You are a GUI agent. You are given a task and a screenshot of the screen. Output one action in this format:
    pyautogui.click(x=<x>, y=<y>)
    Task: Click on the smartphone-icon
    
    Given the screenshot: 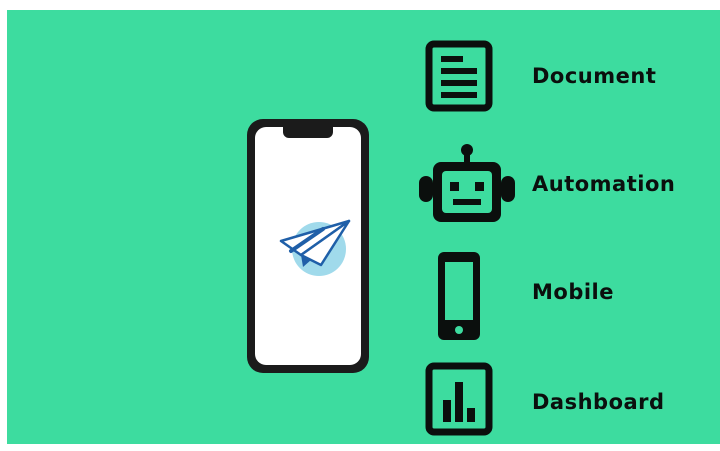 What is the action you would take?
    pyautogui.click(x=459, y=296)
    